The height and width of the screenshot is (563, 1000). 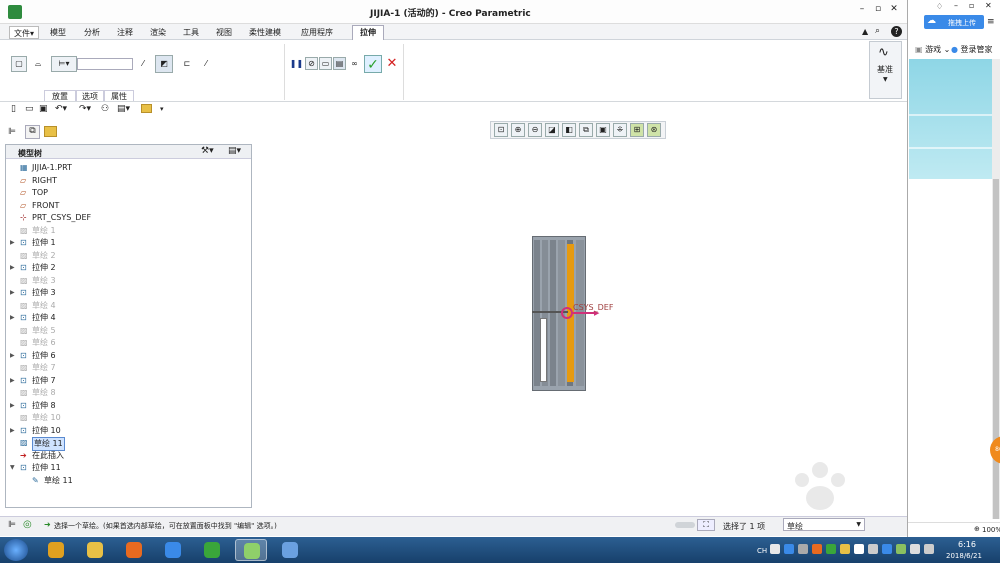 What do you see at coordinates (789, 549) in the screenshot?
I see `help-tray-icon` at bounding box center [789, 549].